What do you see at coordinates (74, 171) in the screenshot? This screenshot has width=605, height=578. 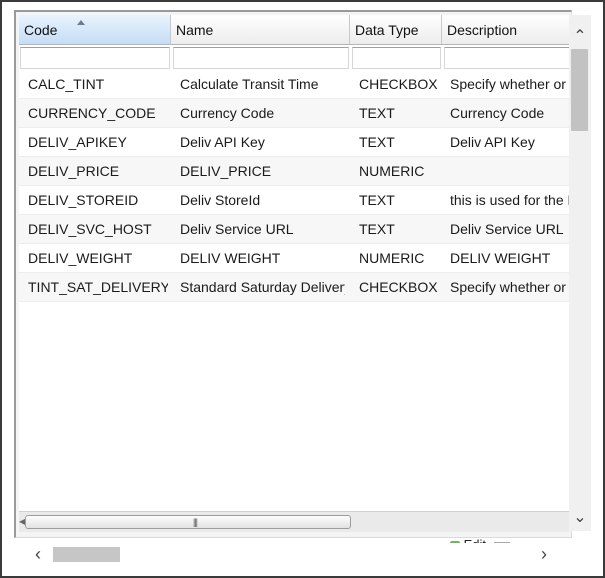 I see `code-cell: DELIV_PRICE` at bounding box center [74, 171].